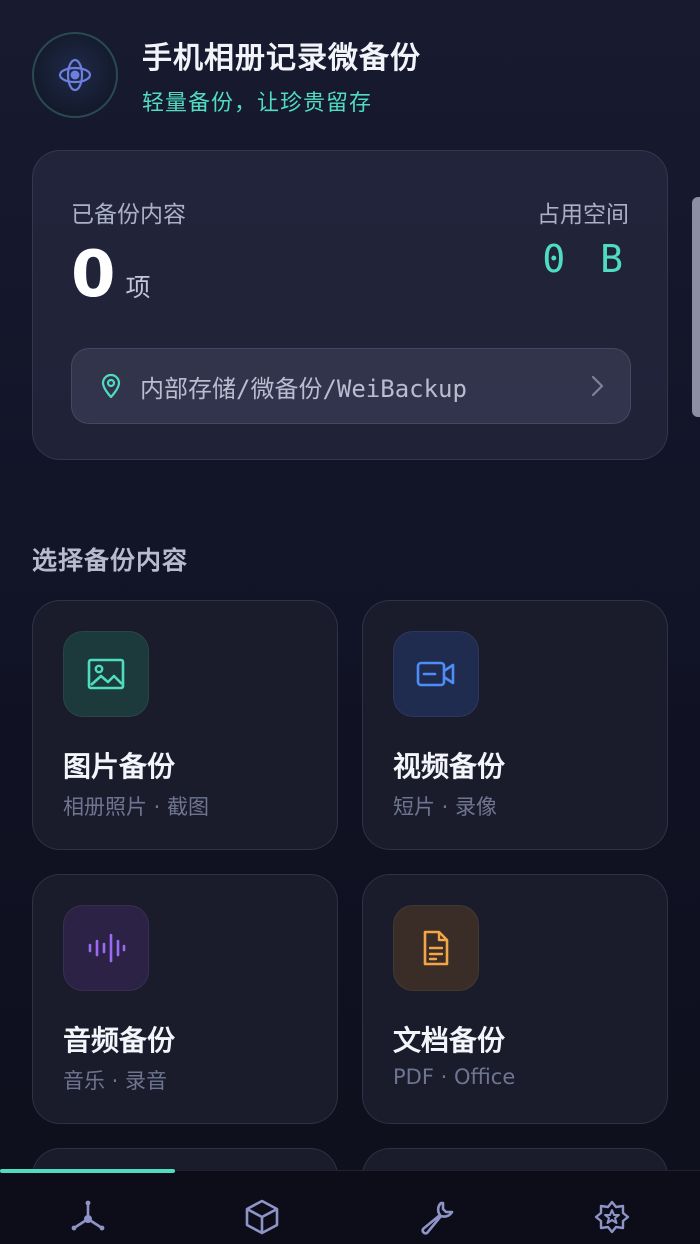 This screenshot has width=700, height=1244. I want to click on chevron-right-icon, so click(597, 386).